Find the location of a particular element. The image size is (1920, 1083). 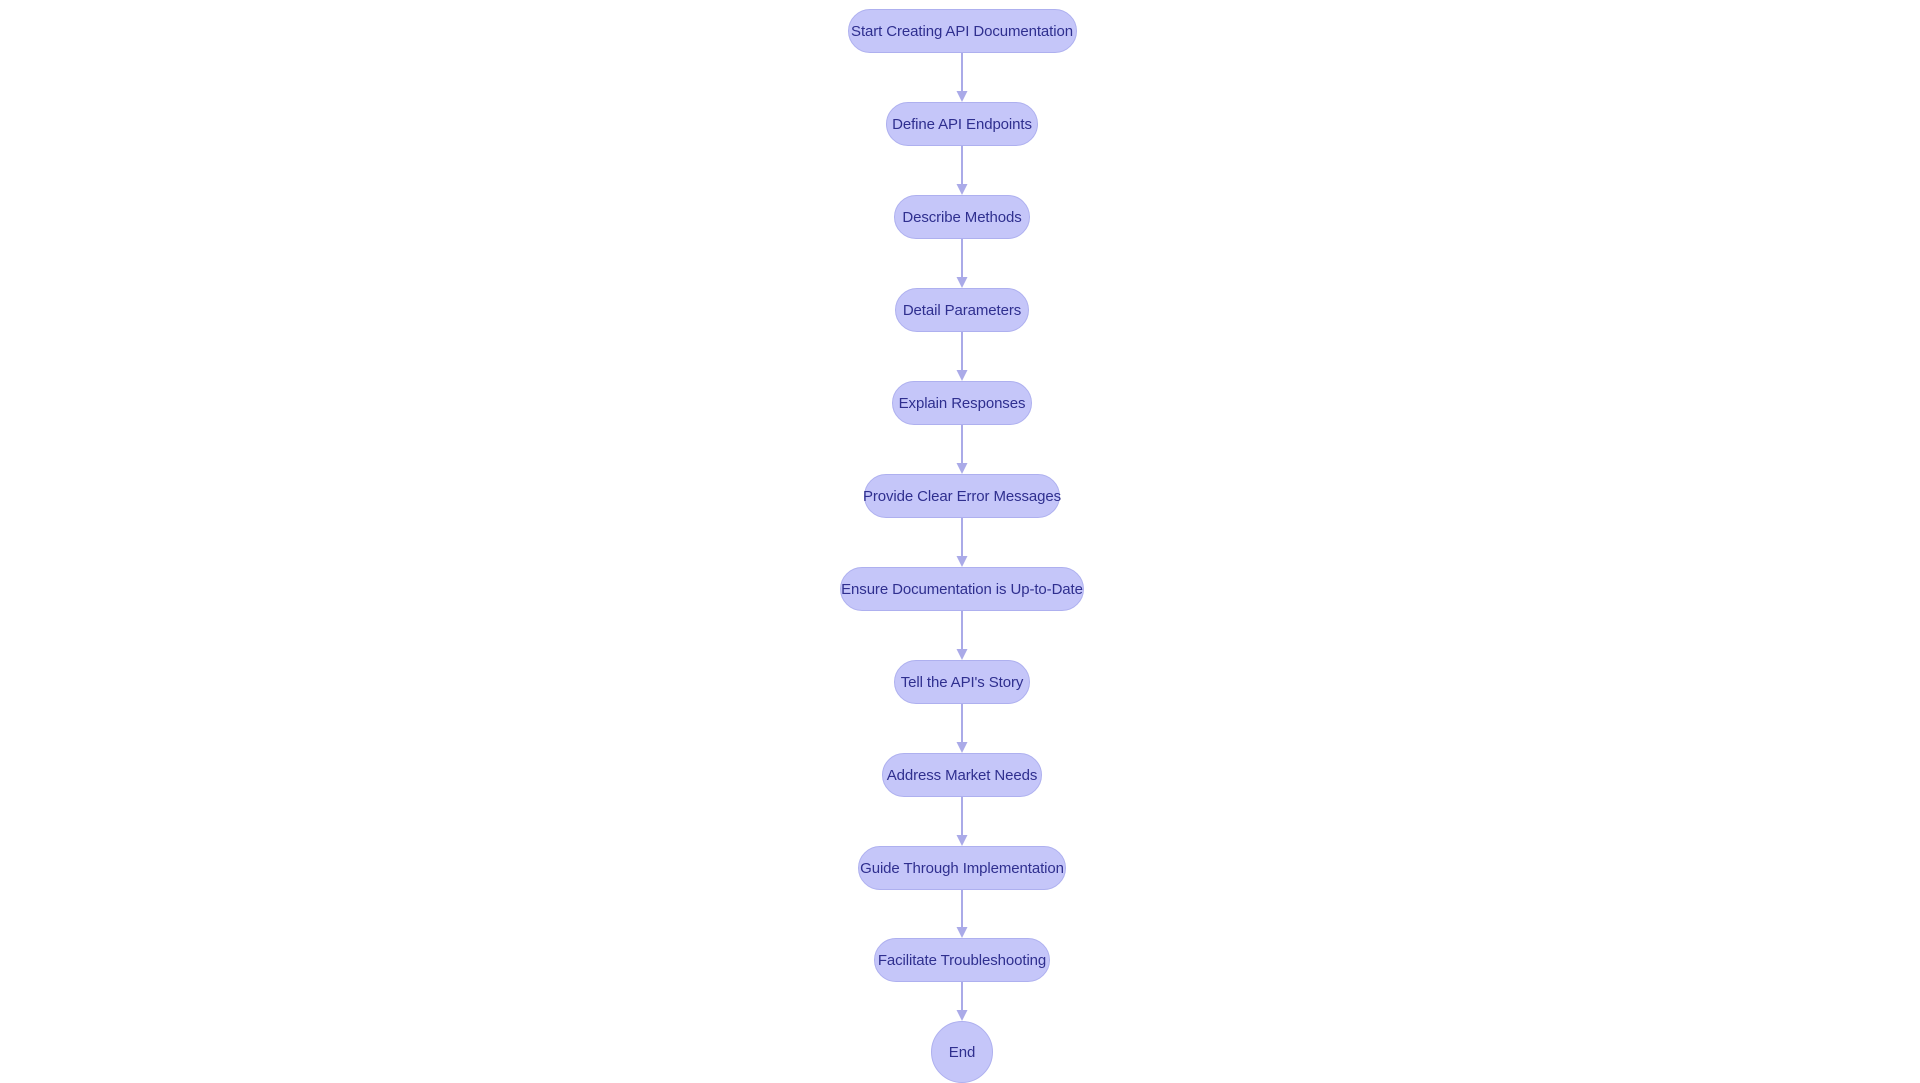

flow-edge-n3-to-n4 is located at coordinates (962, 263).